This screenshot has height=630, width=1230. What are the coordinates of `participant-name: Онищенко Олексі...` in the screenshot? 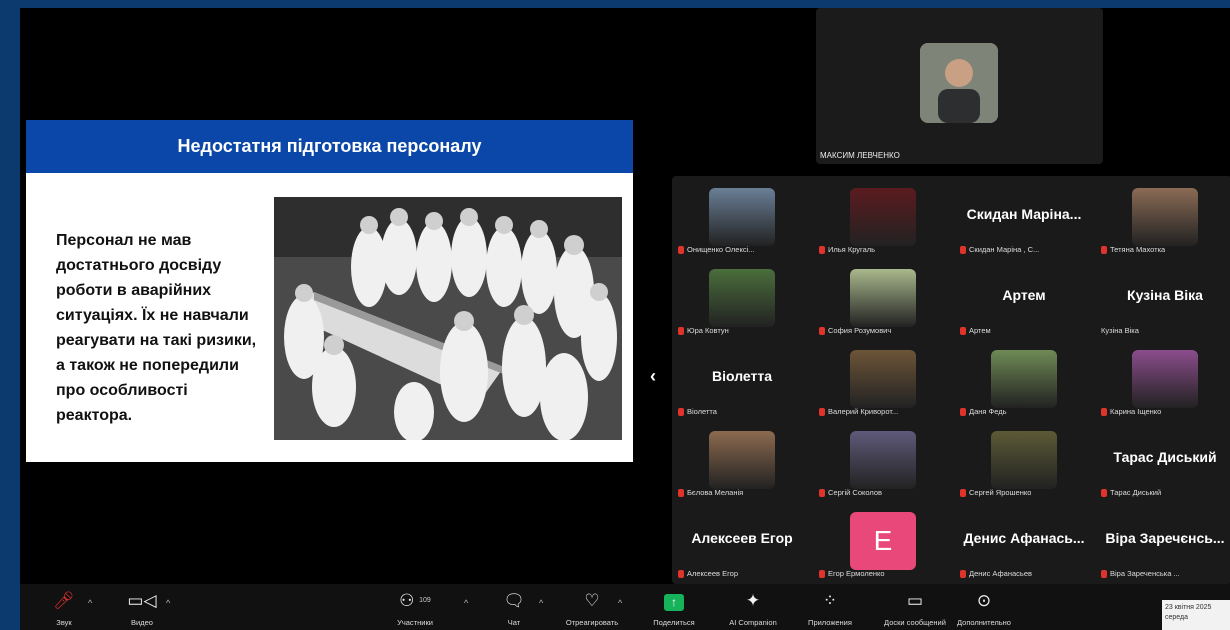 It's located at (721, 249).